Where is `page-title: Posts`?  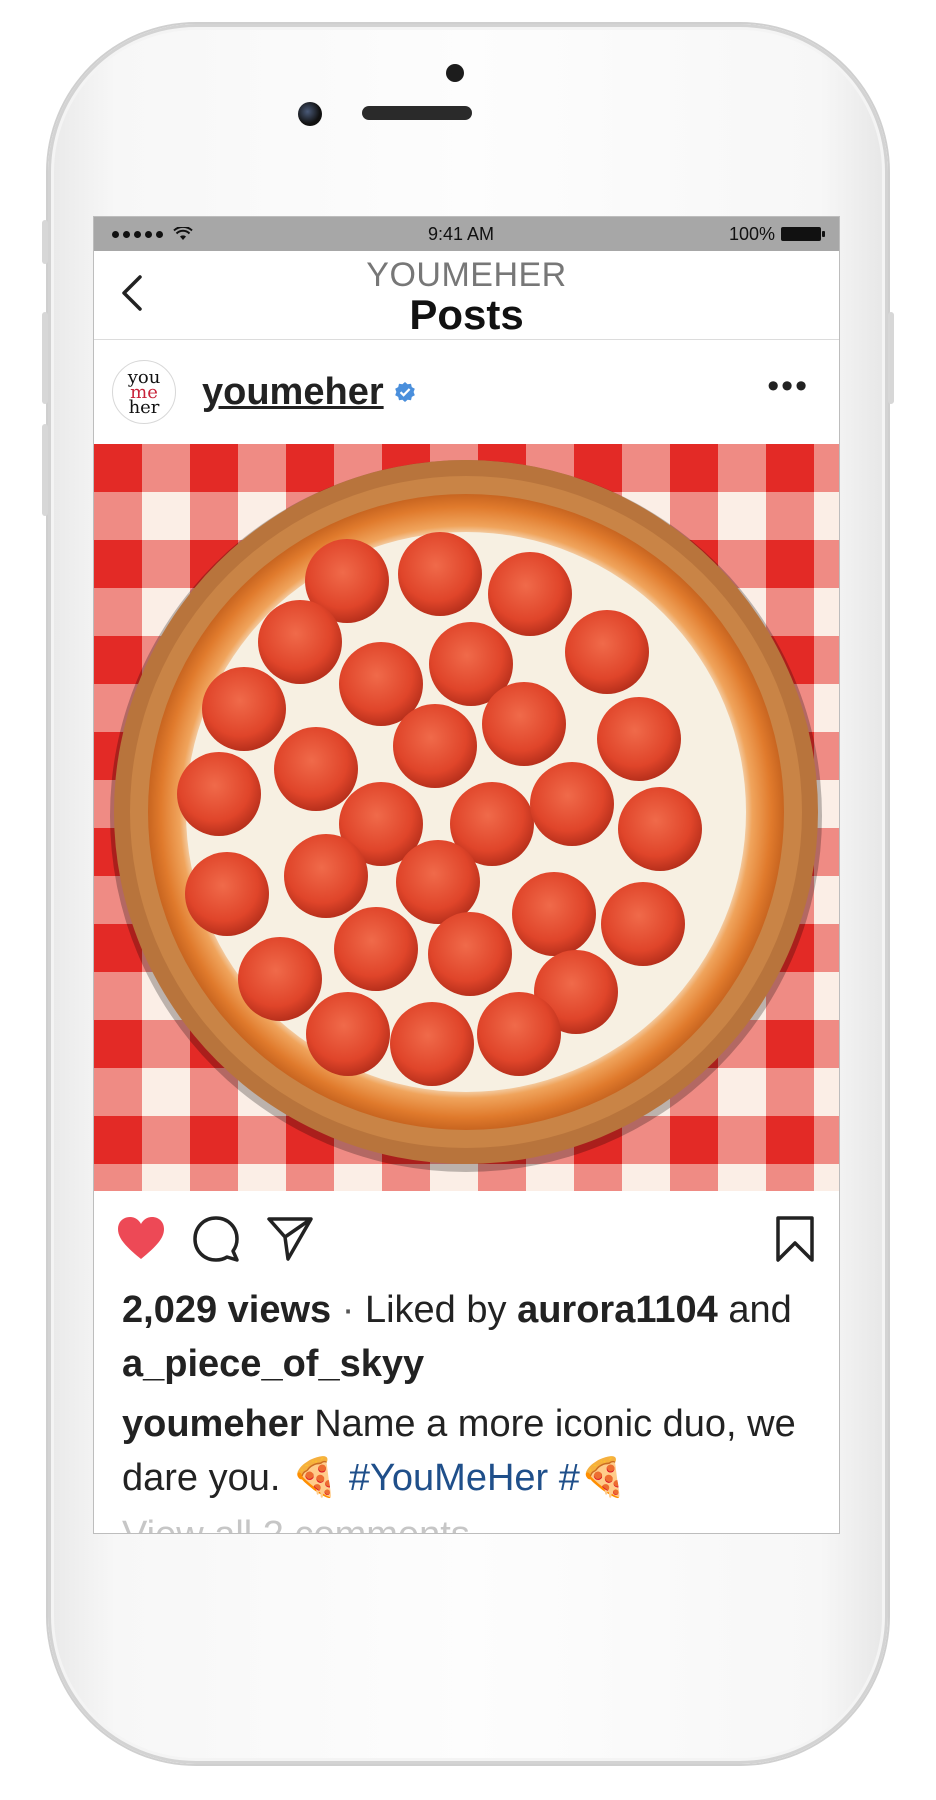
page-title: Posts is located at coordinates (466, 314).